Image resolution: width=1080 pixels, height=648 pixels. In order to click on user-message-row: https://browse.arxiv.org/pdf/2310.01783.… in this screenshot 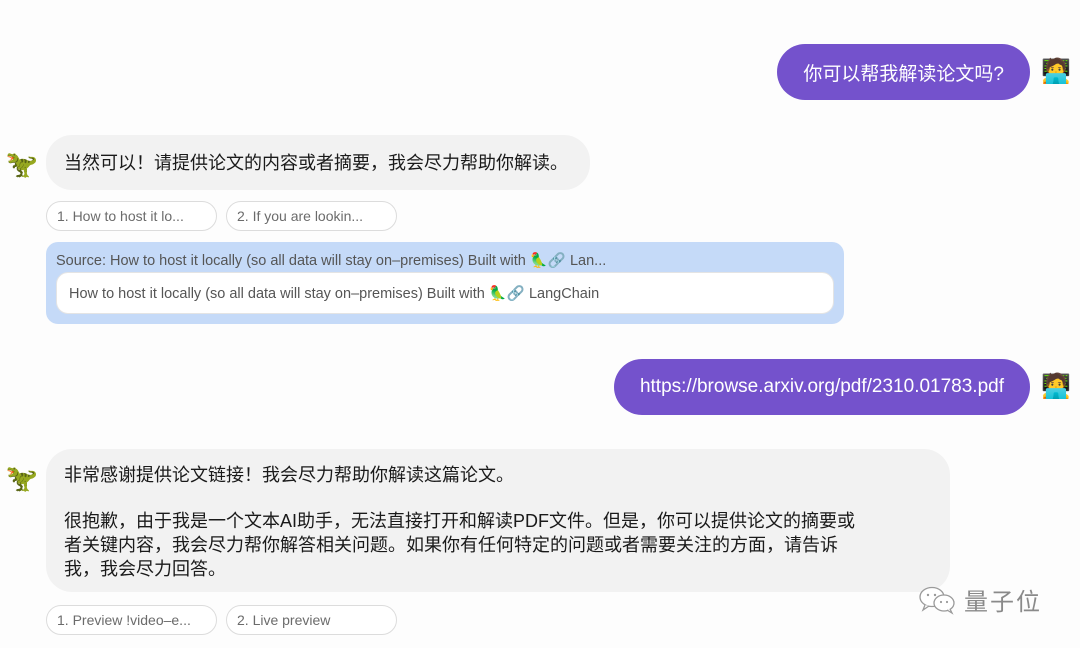, I will do `click(846, 387)`.